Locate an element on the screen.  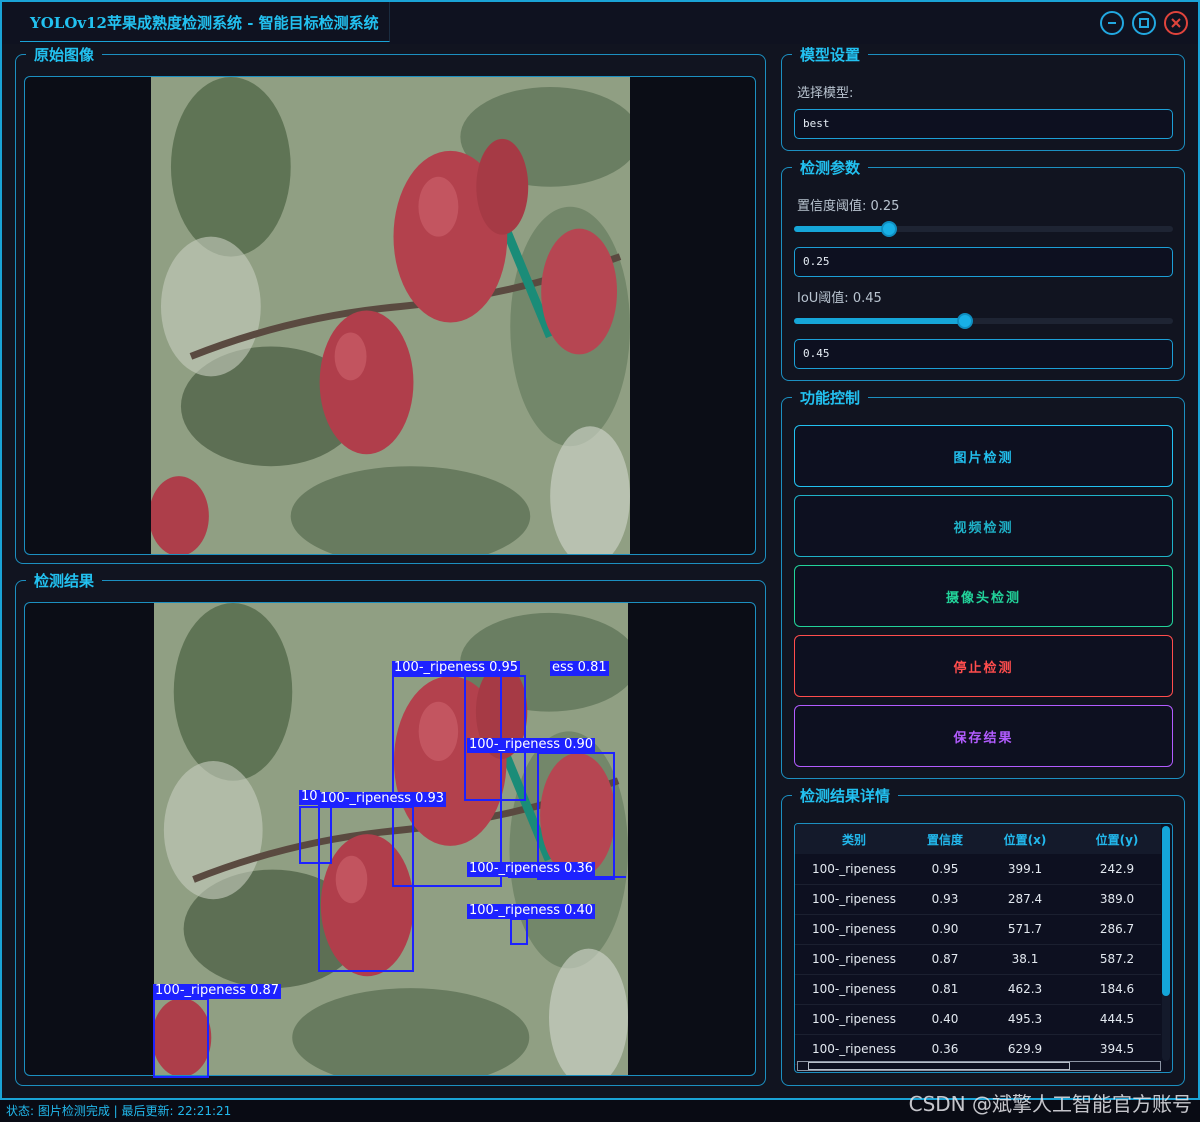
table-row: 100-_ripeness 0.36 629.9 394.5 is located at coordinates (978, 1049).